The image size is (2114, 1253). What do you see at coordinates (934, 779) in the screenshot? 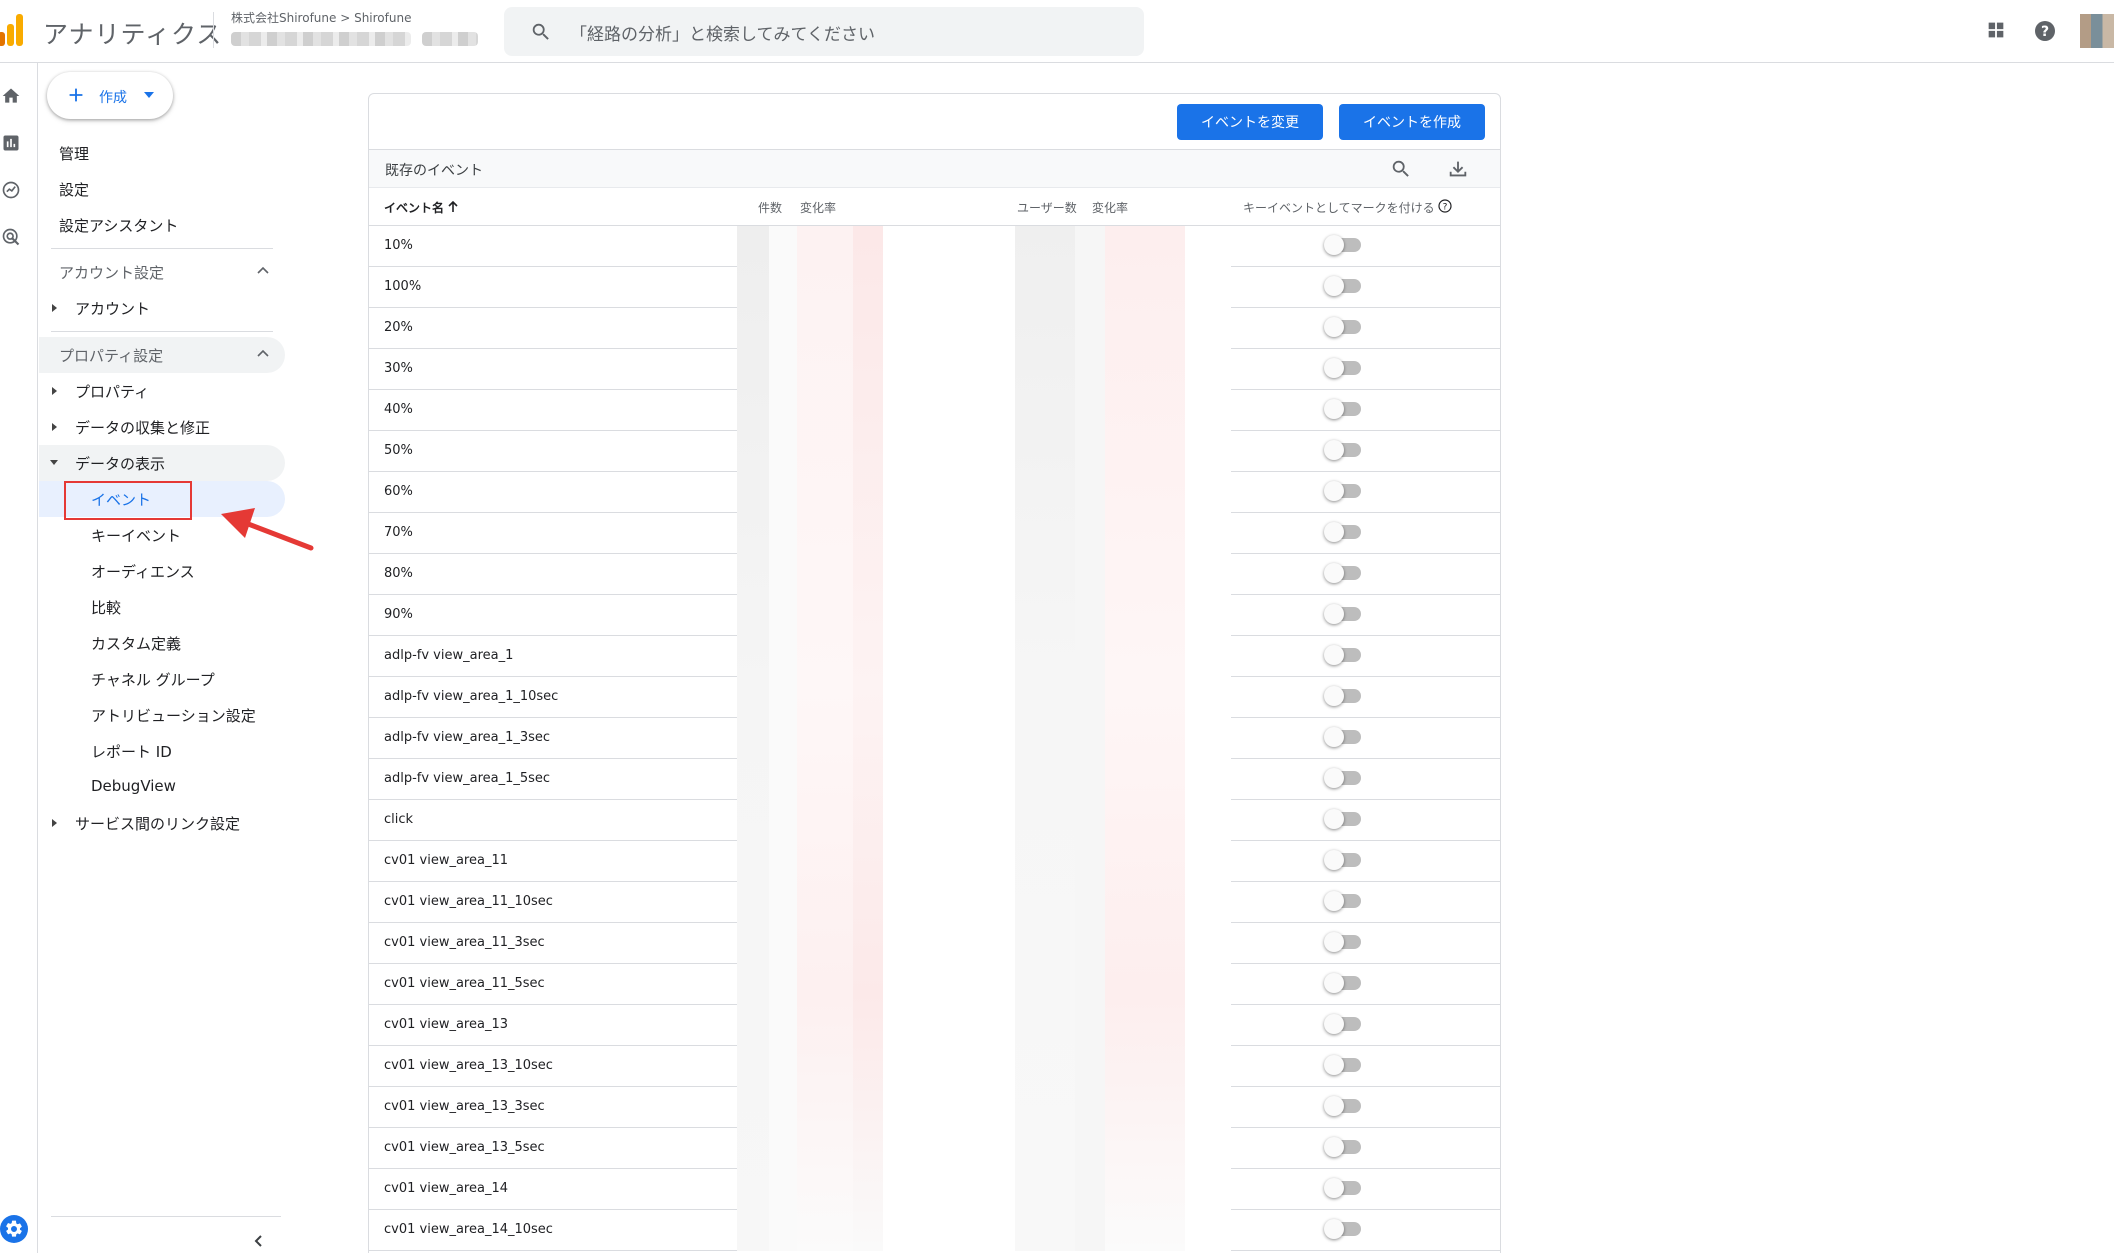
I see `table-row: adlp-fv view_area_1_5sec` at bounding box center [934, 779].